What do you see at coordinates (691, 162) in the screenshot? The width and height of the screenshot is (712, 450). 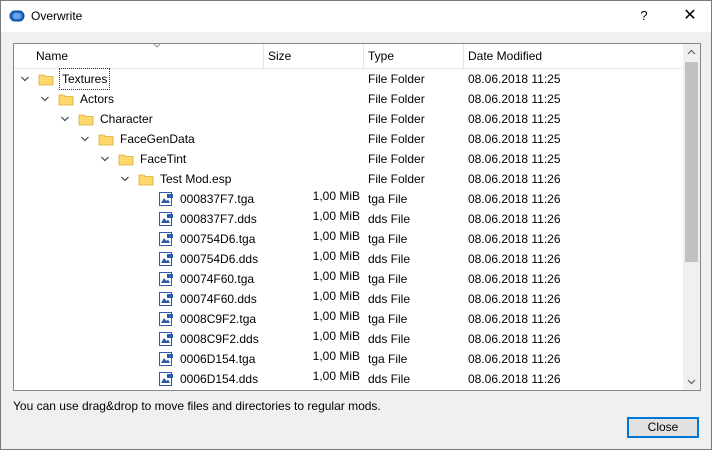 I see `scrollbar-thumb` at bounding box center [691, 162].